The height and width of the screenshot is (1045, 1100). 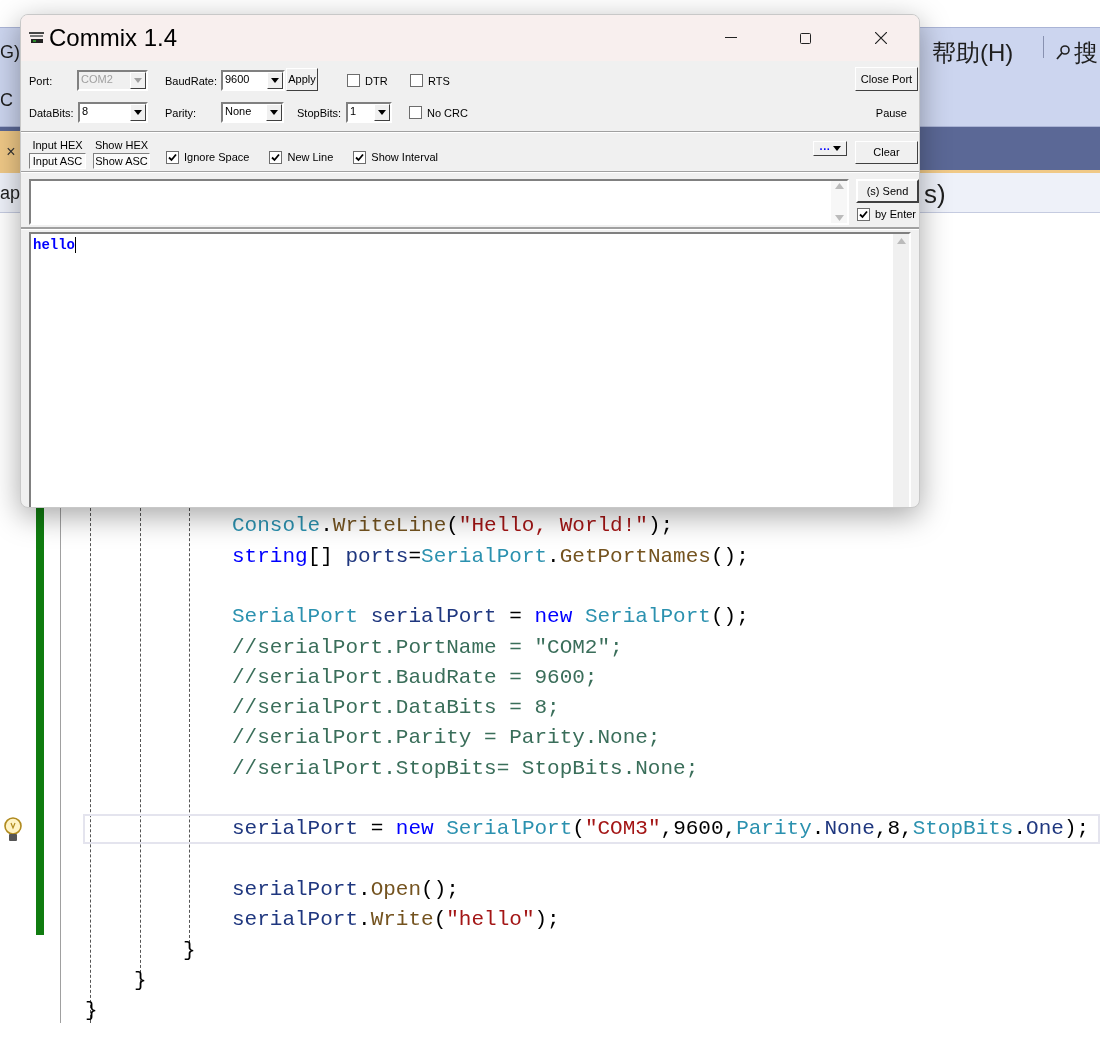 I want to click on breadcrumb-text: ap, so click(x=10, y=193).